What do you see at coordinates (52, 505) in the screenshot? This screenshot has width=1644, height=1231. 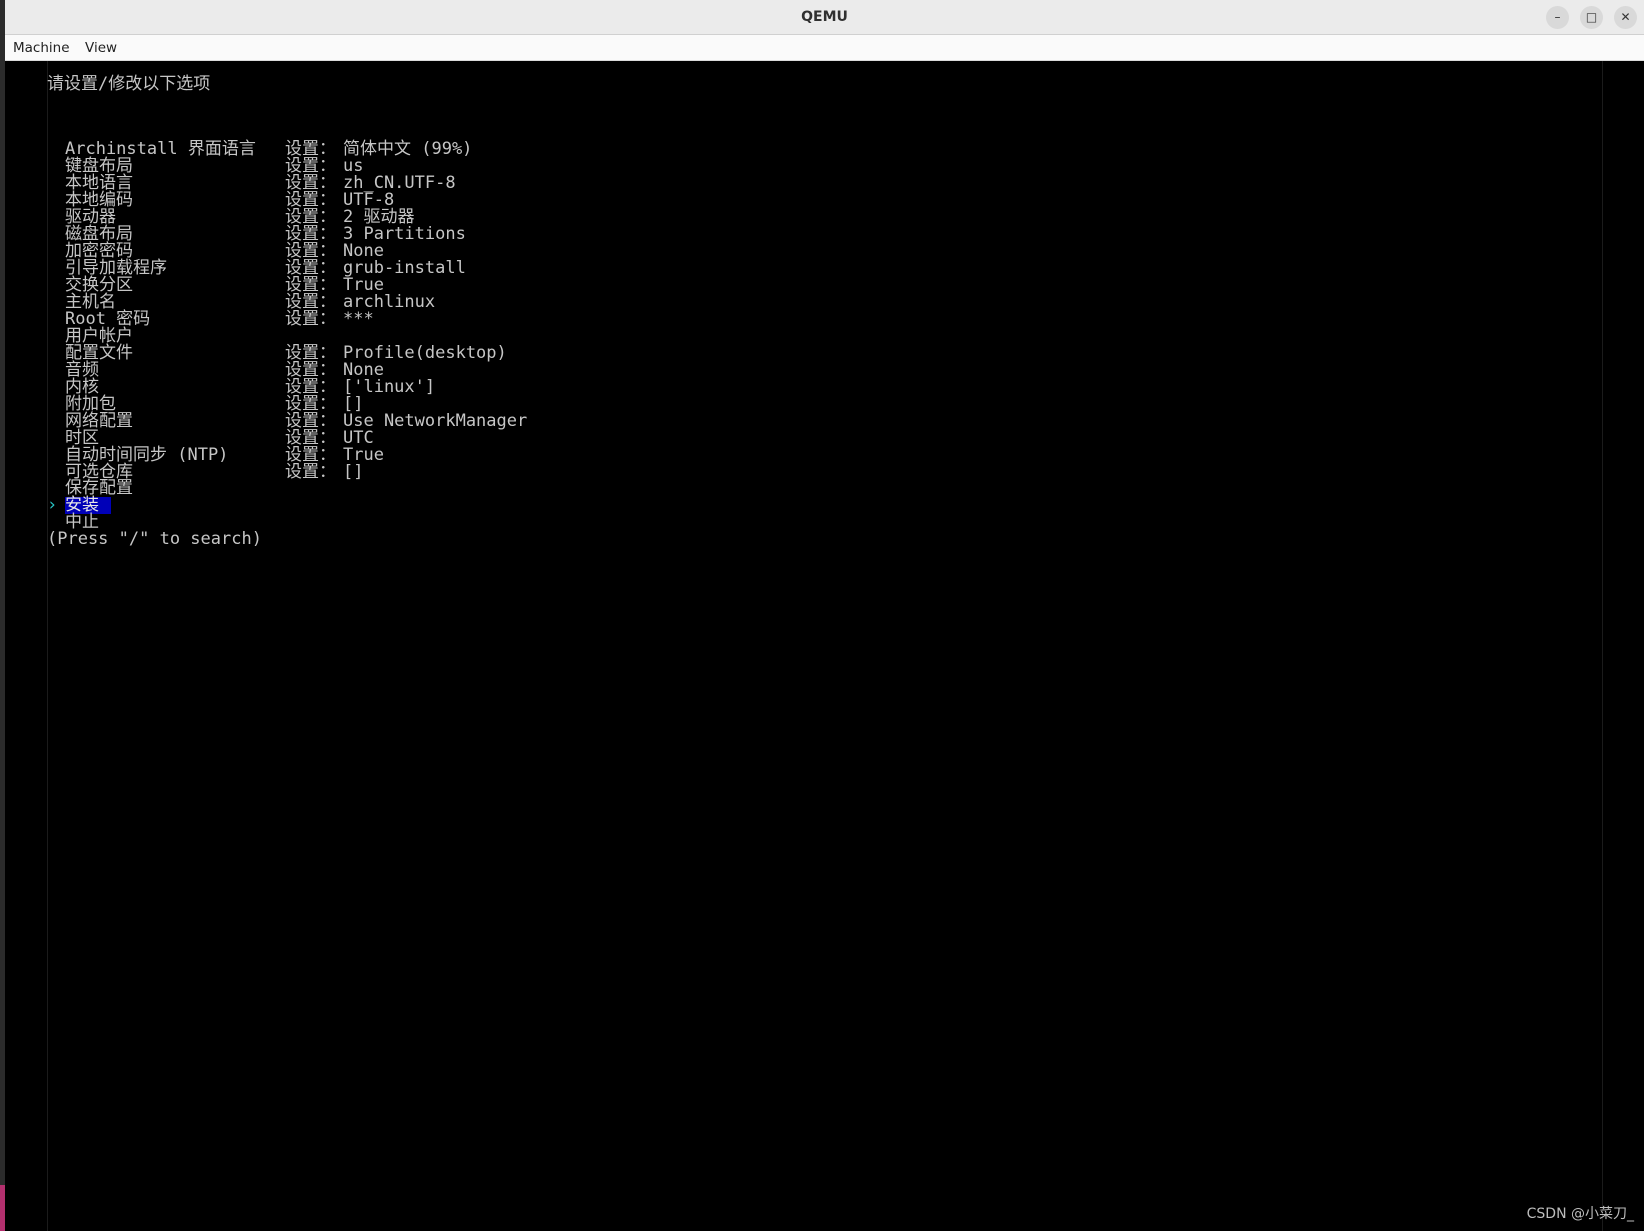 I see `selection-cursor-icon: ›` at bounding box center [52, 505].